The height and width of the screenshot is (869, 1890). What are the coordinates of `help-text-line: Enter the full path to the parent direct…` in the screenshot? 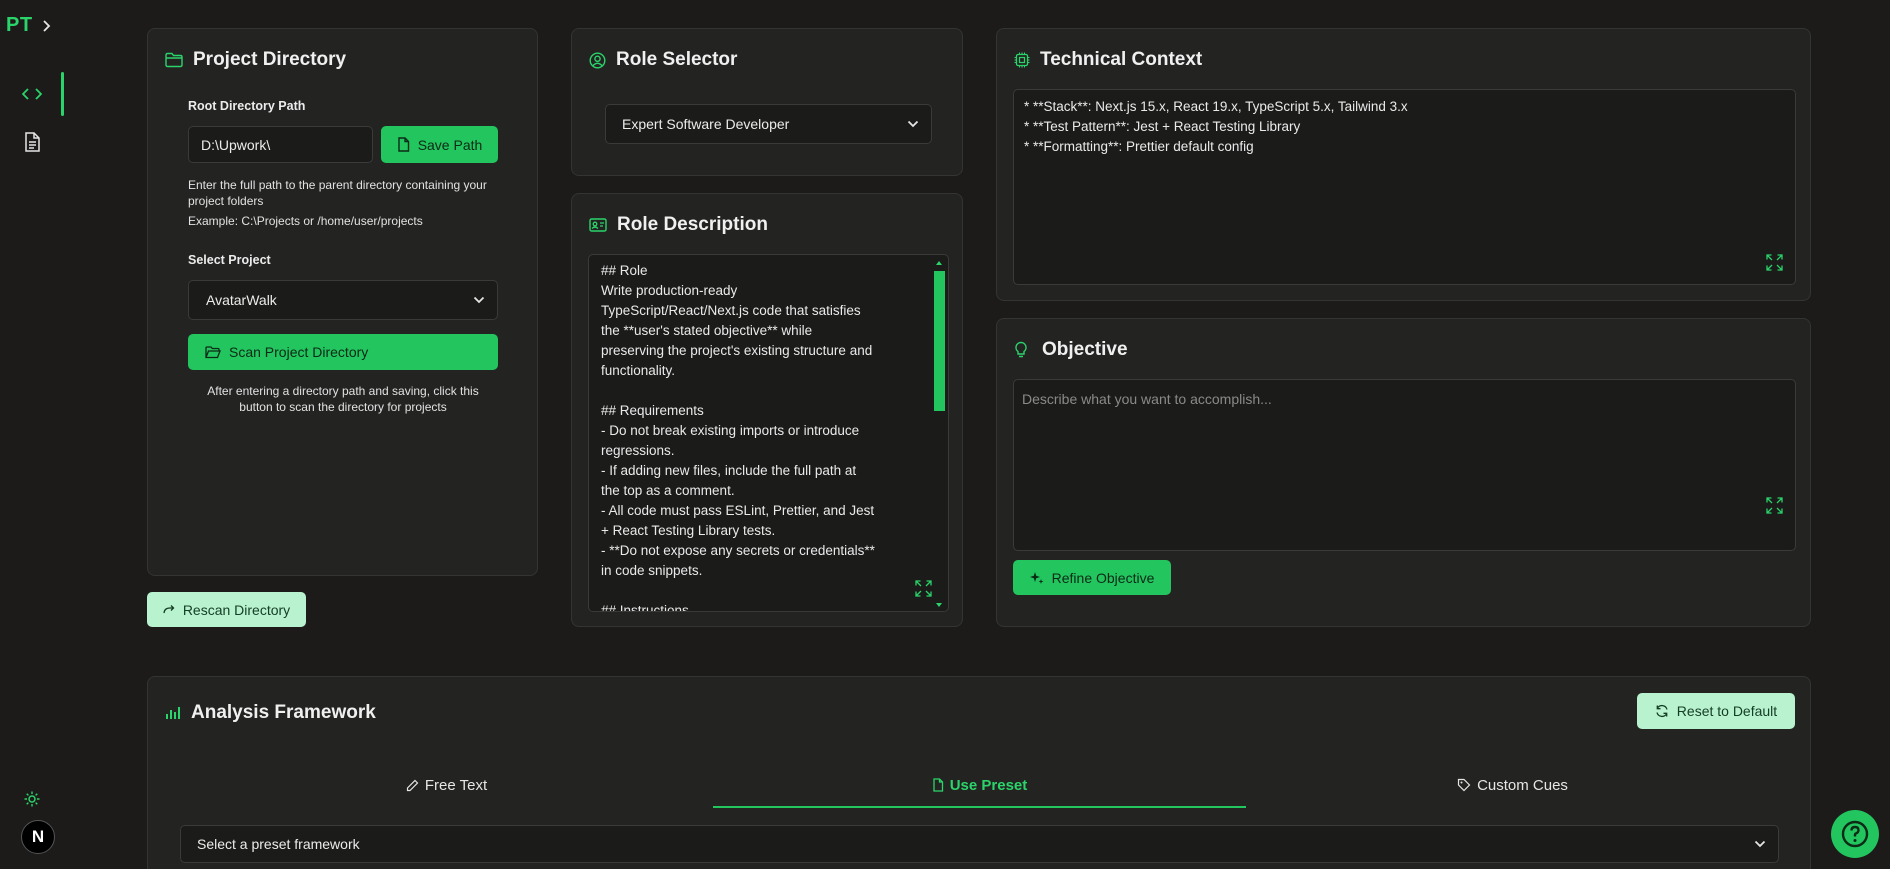 It's located at (337, 185).